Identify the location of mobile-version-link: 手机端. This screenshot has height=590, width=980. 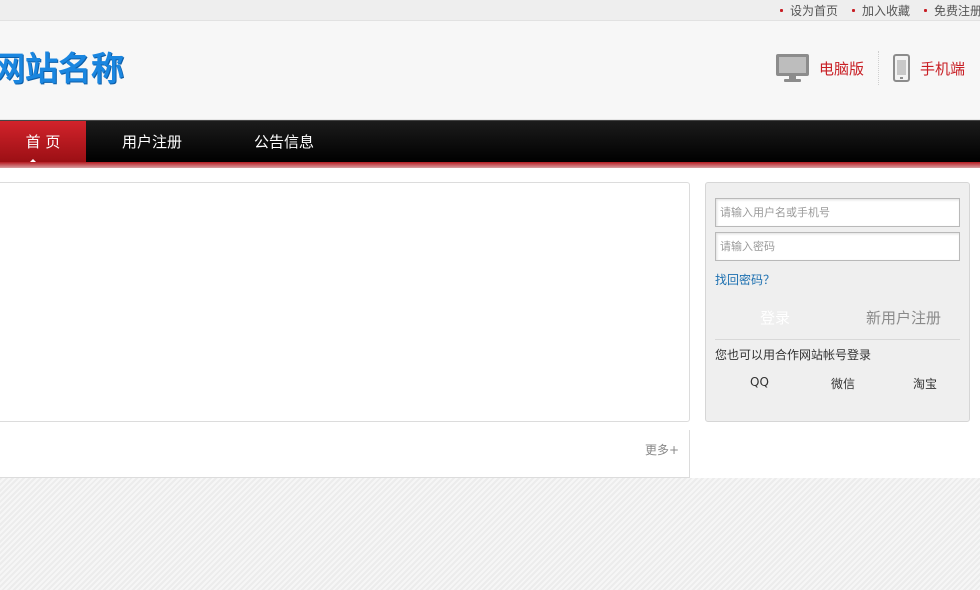
(928, 68).